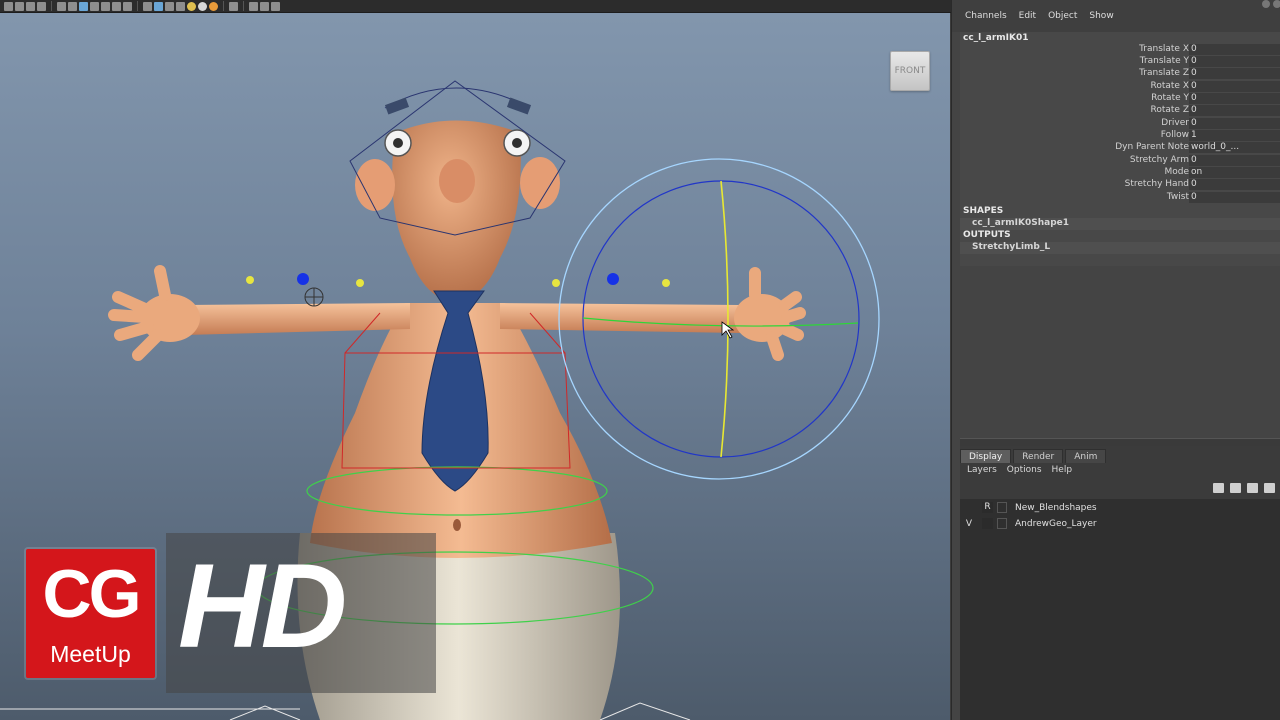 This screenshot has width=1280, height=720. Describe the element at coordinates (1269, 488) in the screenshot. I see `new-layer-from-selection-icon` at that location.